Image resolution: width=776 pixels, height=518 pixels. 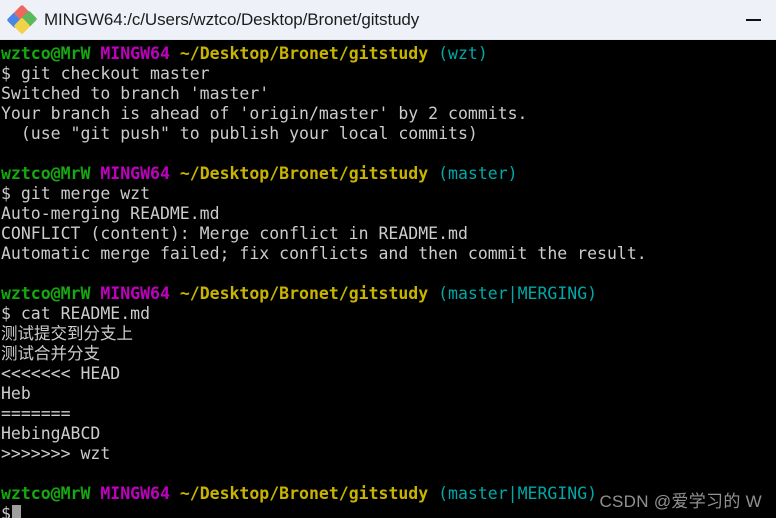 I want to click on output-line: HebingABCD, so click(x=51, y=433).